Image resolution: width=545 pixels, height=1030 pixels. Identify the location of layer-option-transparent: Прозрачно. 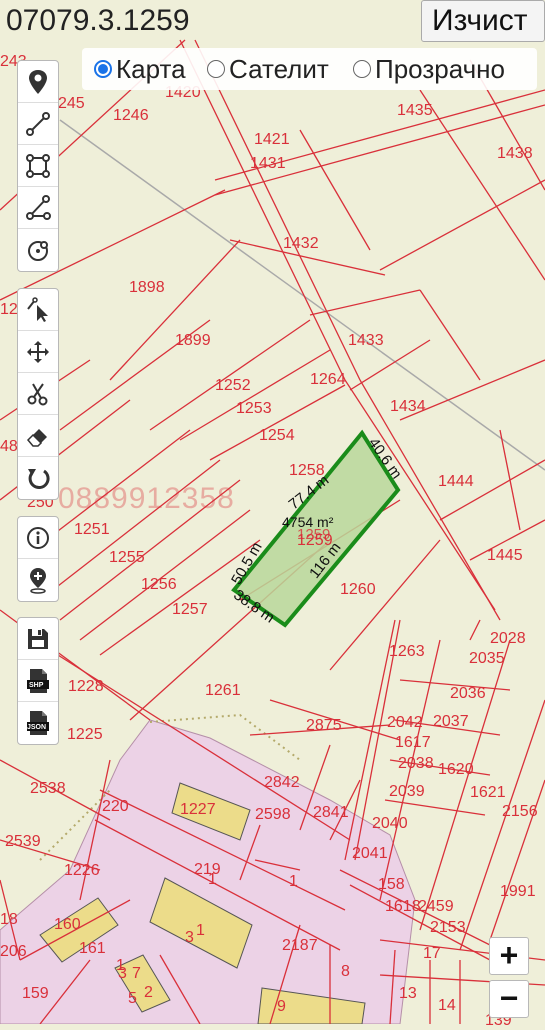
(429, 69).